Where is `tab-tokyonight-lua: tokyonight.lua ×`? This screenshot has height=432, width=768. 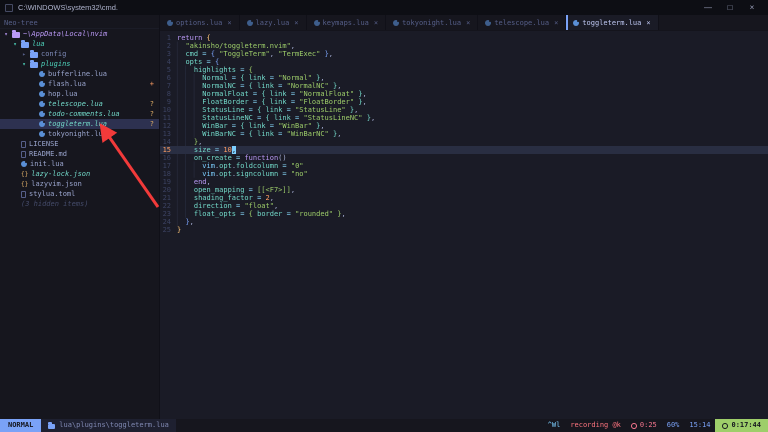 tab-tokyonight-lua: tokyonight.lua × is located at coordinates (432, 22).